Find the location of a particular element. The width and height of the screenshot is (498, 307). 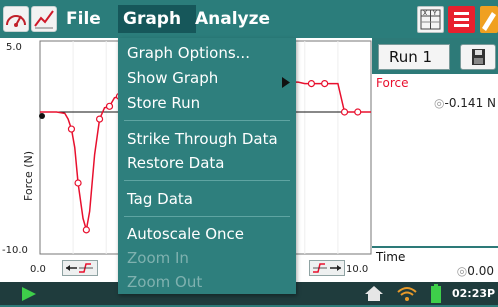

x-max-label: 10.0 is located at coordinates (357, 269).